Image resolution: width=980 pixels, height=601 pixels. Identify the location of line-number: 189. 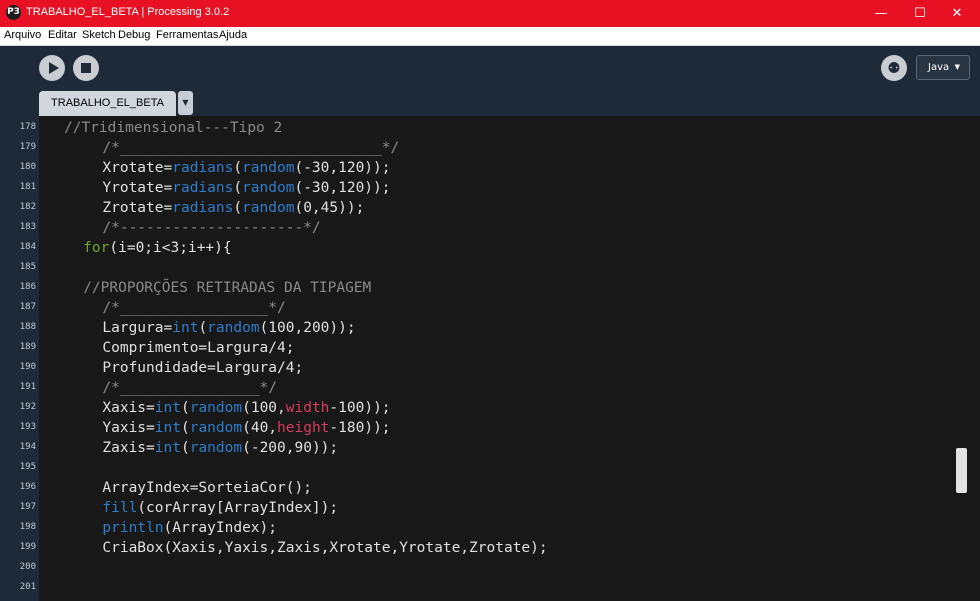
(27, 347).